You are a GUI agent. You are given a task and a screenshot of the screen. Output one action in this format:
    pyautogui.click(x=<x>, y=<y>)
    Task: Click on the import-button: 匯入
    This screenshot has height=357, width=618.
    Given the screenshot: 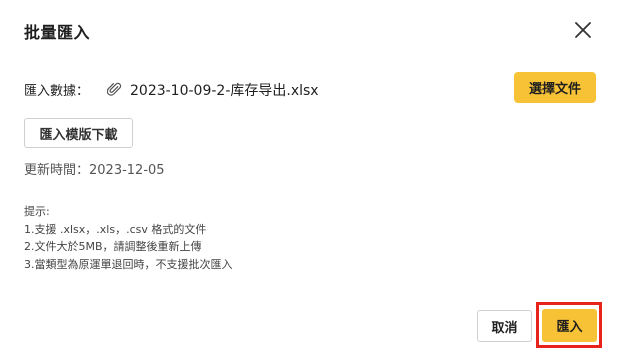 What is the action you would take?
    pyautogui.click(x=569, y=325)
    